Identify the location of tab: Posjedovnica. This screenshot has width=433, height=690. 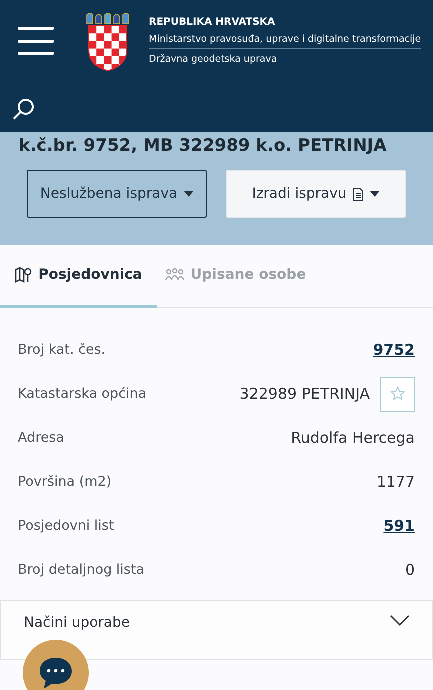
(78, 276).